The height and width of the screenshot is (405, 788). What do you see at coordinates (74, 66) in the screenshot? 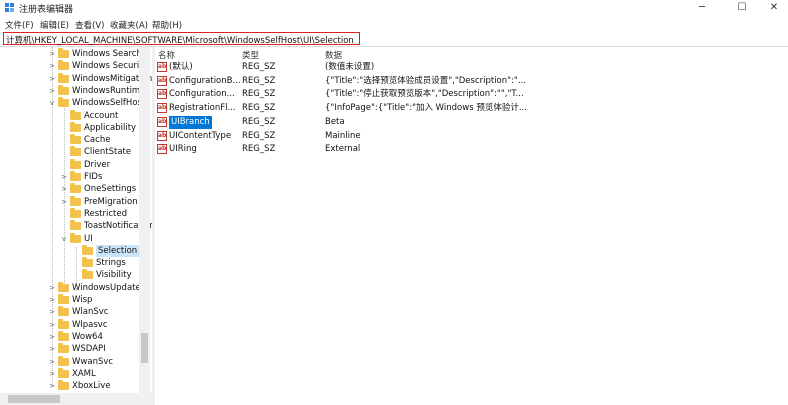
I see `tree-item: > Windows Security` at bounding box center [74, 66].